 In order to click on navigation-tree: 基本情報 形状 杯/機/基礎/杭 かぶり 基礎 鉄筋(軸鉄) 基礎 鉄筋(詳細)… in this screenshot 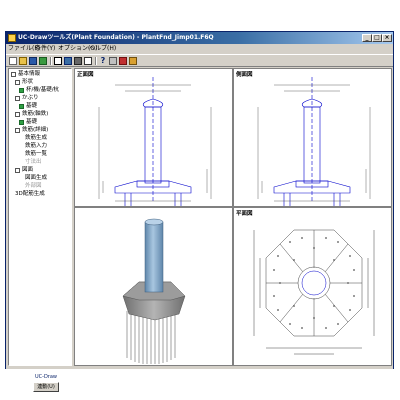, I will do `click(40, 230)`.